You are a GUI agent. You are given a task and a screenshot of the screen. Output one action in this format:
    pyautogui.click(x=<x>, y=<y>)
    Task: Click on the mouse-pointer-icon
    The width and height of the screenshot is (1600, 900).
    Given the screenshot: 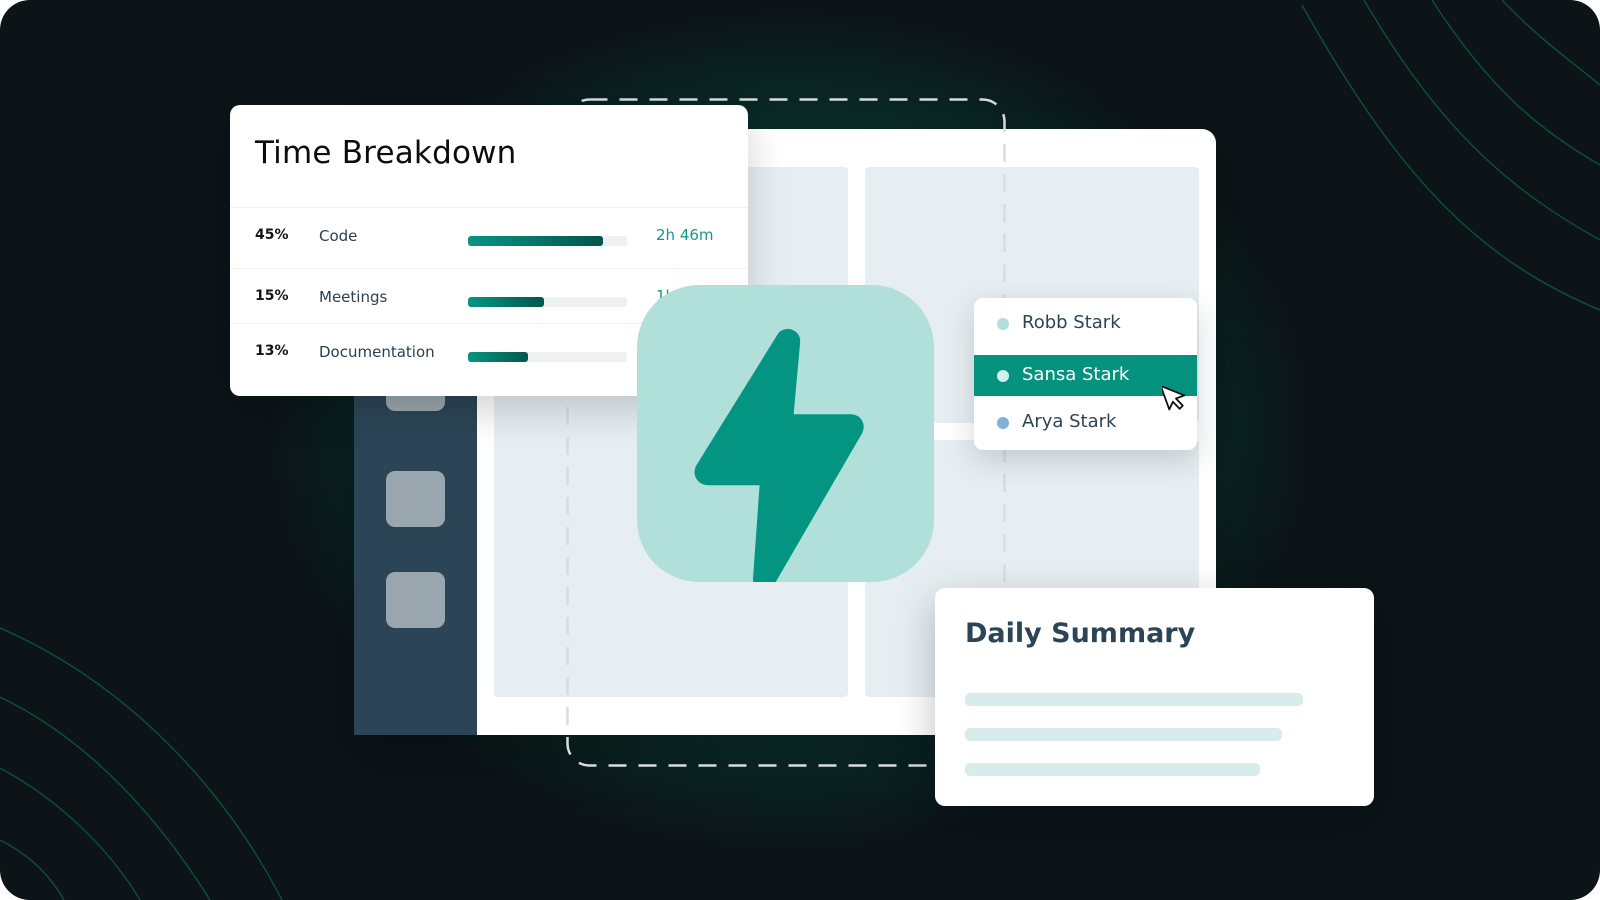 What is the action you would take?
    pyautogui.click(x=1174, y=398)
    